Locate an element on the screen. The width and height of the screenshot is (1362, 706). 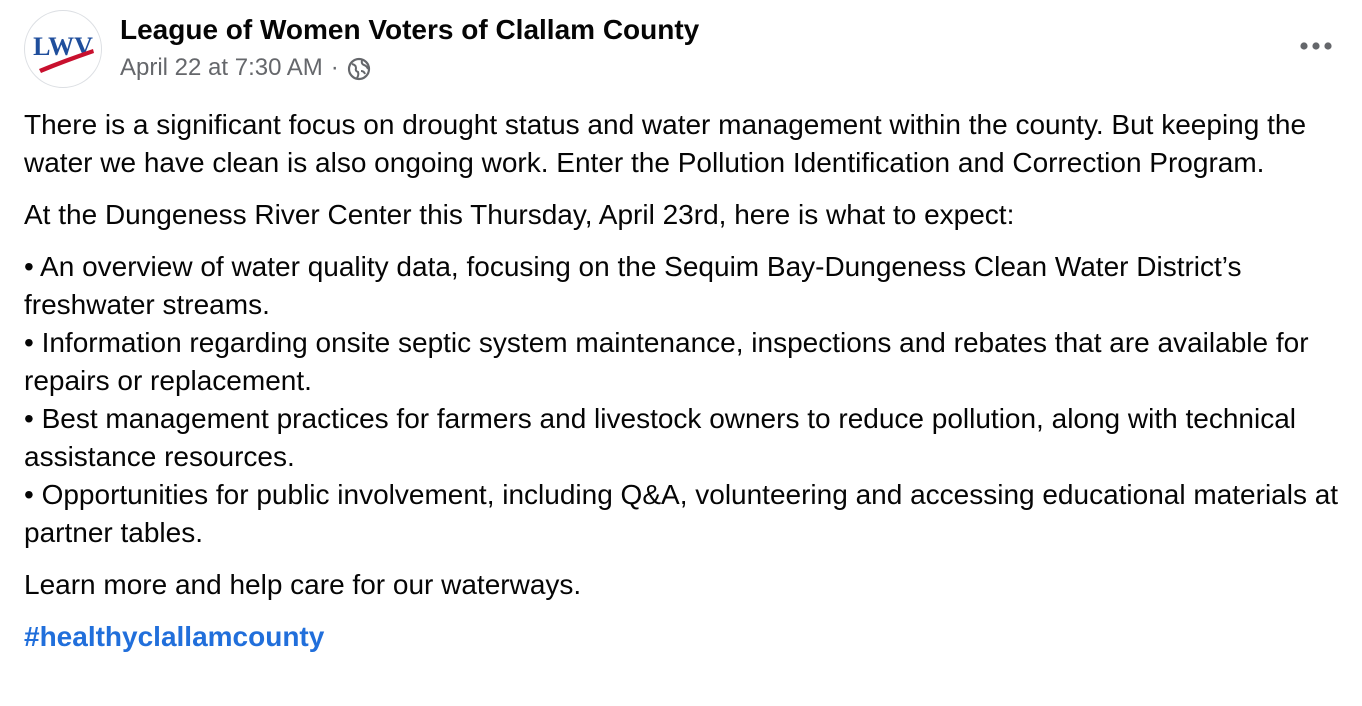
post-meta: April 22 at 7:30 AM · is located at coordinates (245, 68).